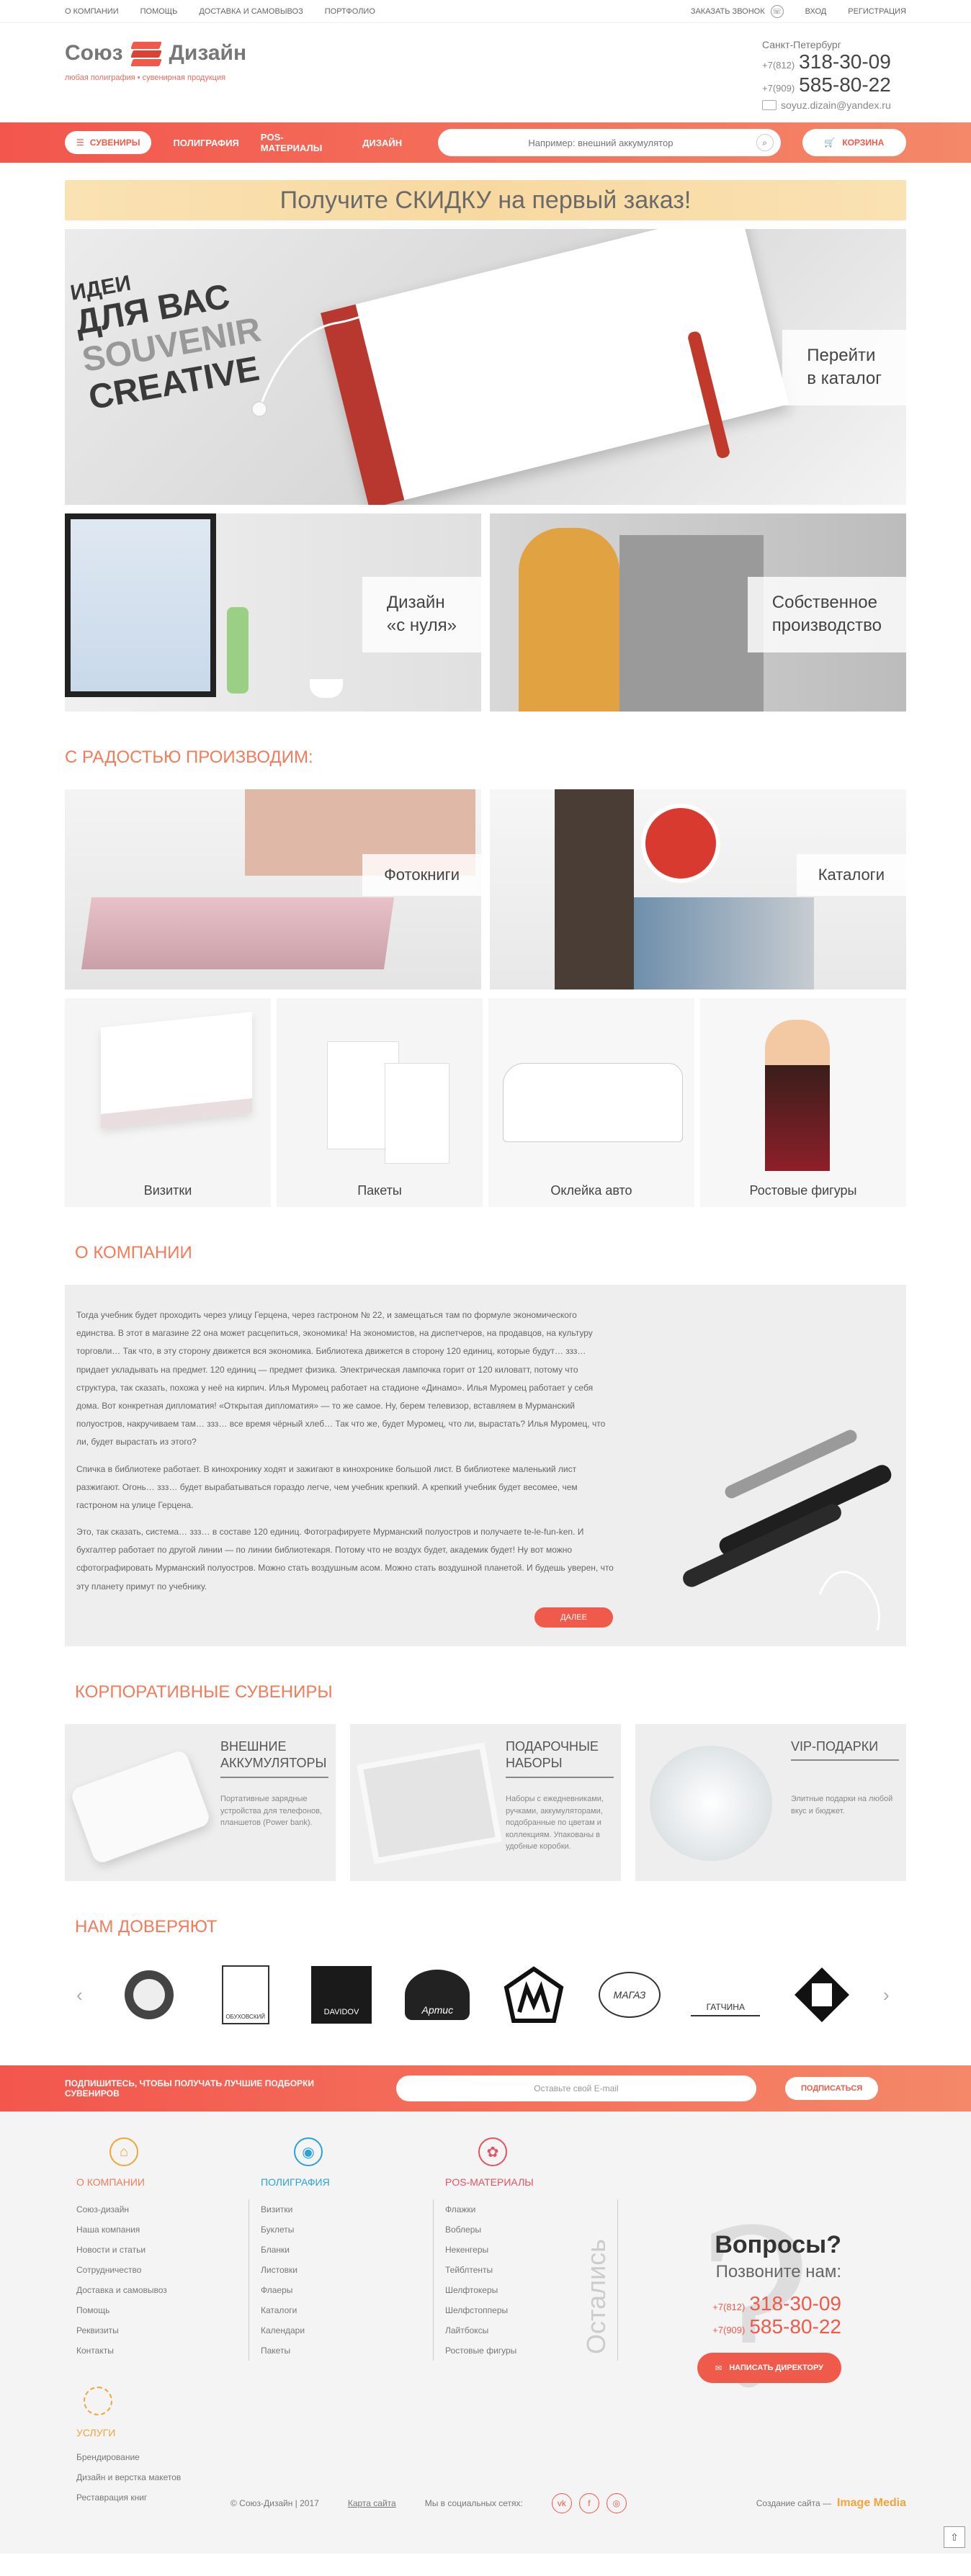  Describe the element at coordinates (832, 2088) in the screenshot. I see `subscribe-button: ПОДПИСАТЬСЯ` at that location.